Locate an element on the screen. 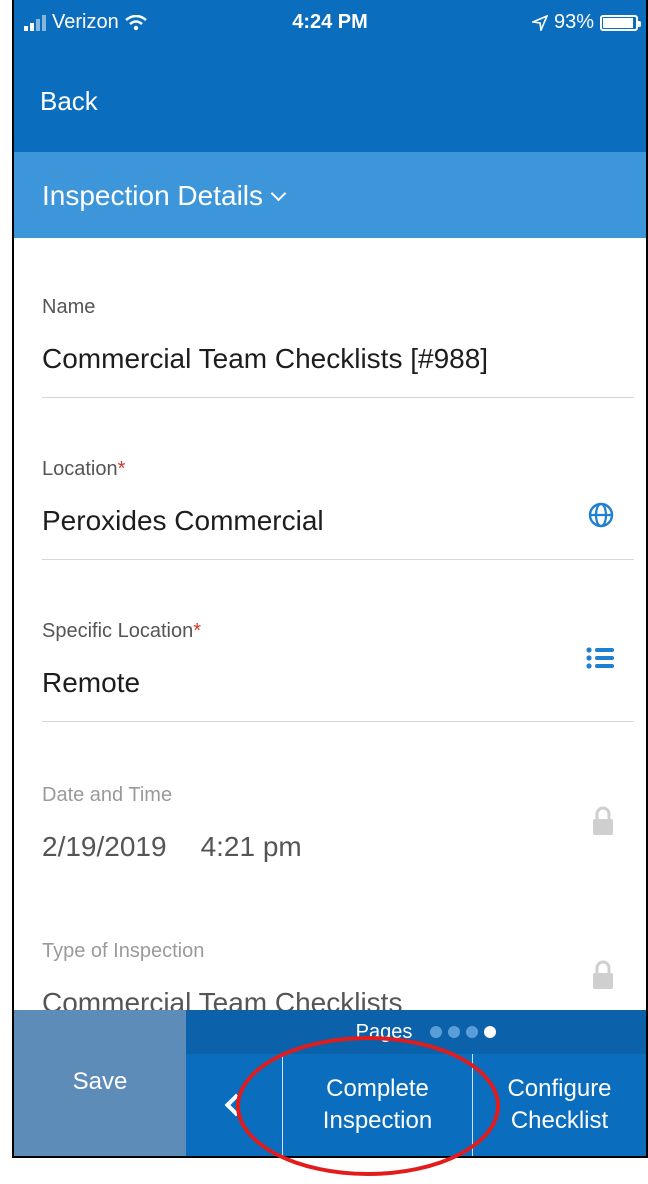  pages-label: Pages is located at coordinates (384, 1031).